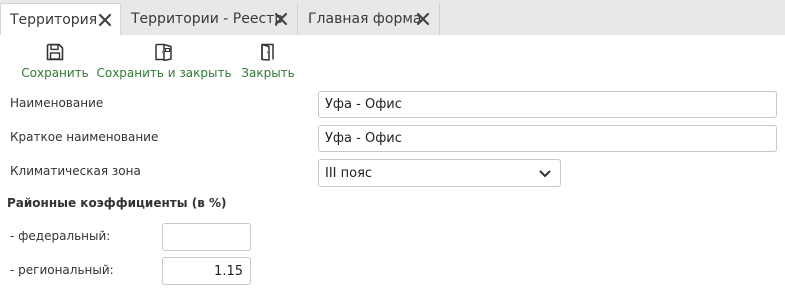  What do you see at coordinates (55, 73) in the screenshot?
I see `save-button-label: Сохранить` at bounding box center [55, 73].